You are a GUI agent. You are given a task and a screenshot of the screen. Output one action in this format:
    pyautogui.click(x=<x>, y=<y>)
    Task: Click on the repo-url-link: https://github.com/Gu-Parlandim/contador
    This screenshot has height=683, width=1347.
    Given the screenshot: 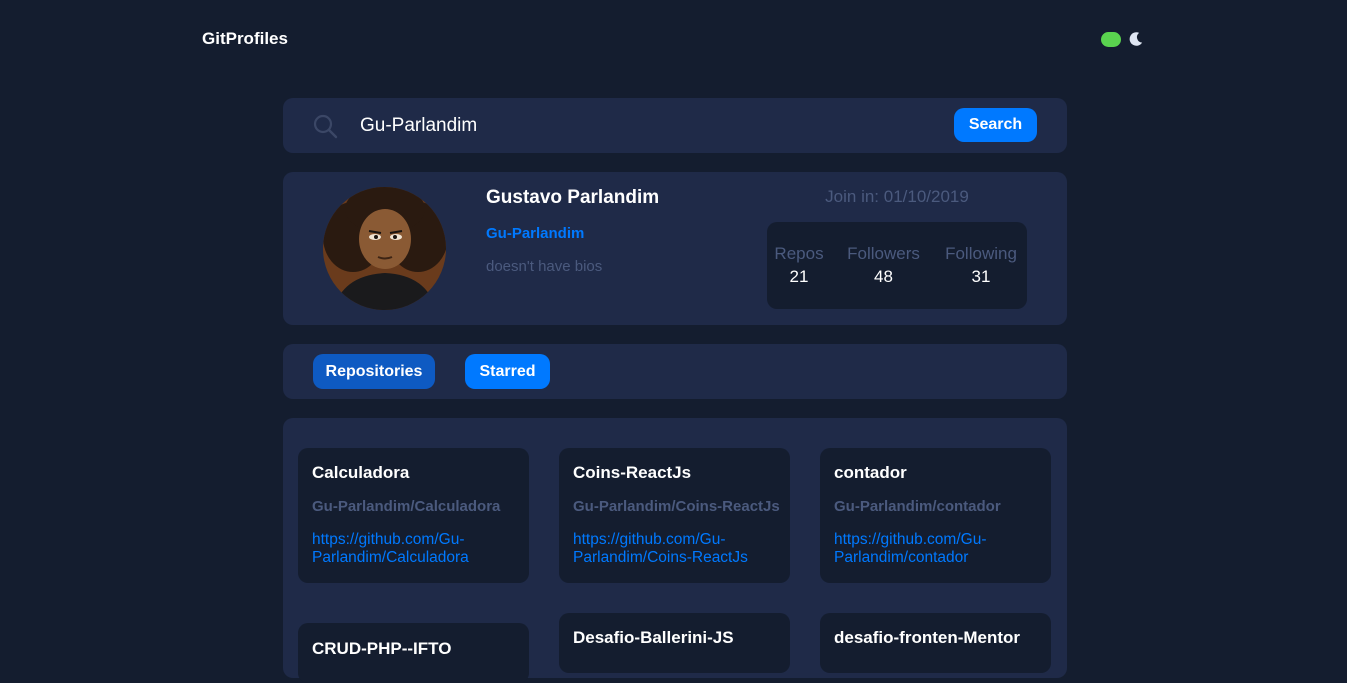 What is the action you would take?
    pyautogui.click(x=936, y=549)
    